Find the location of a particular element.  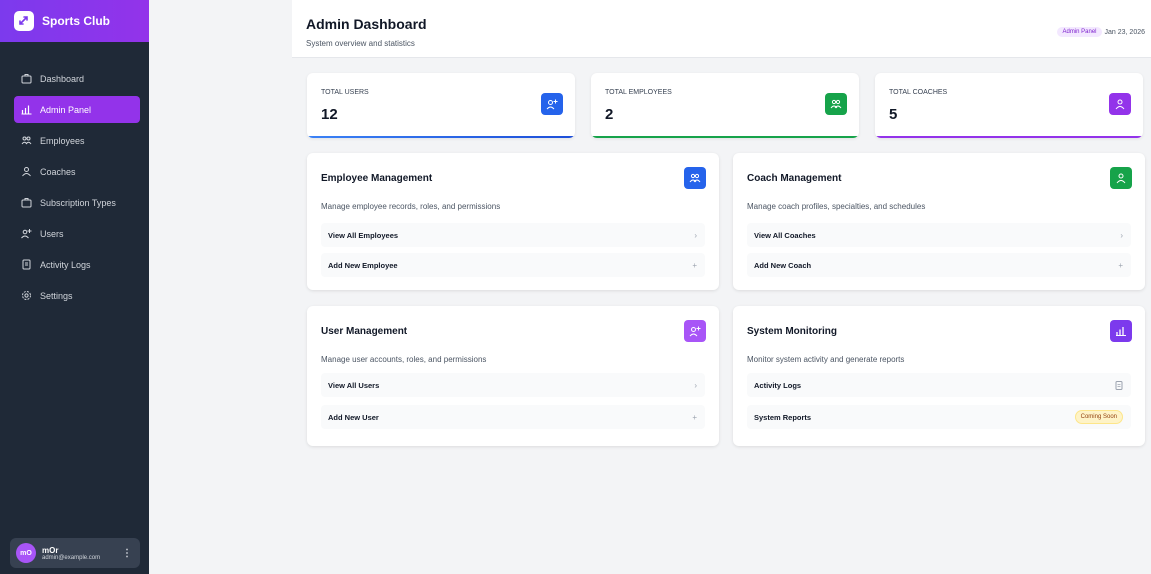

row-label: Activity Logs is located at coordinates (778, 385).